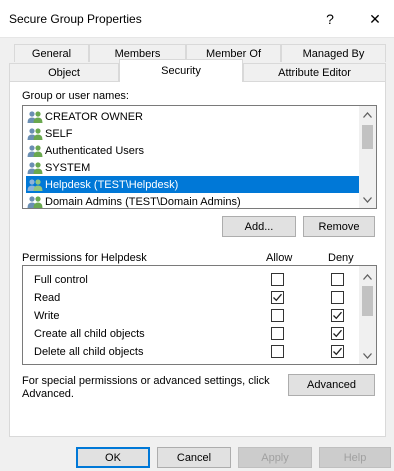 The width and height of the screenshot is (394, 471). What do you see at coordinates (84, 258) in the screenshot?
I see `permissions-title: Permissions for Helpdesk` at bounding box center [84, 258].